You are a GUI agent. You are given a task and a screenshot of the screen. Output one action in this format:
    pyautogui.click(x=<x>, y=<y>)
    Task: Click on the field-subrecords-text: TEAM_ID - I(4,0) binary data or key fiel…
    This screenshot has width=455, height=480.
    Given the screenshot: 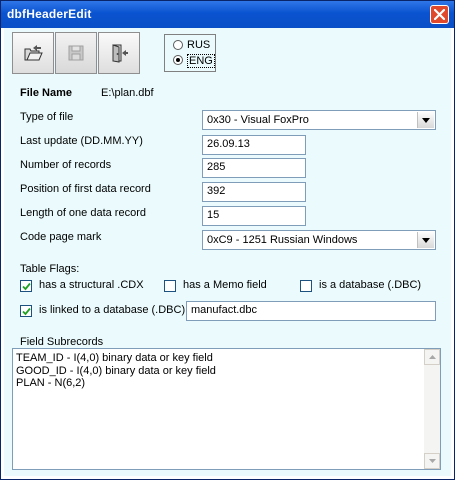 What is the action you would take?
    pyautogui.click(x=116, y=371)
    